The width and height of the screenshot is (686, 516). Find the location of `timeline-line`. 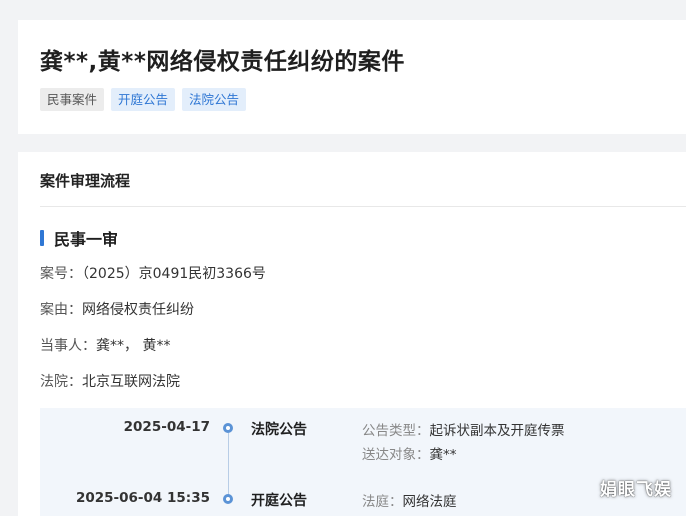

timeline-line is located at coordinates (228, 467).